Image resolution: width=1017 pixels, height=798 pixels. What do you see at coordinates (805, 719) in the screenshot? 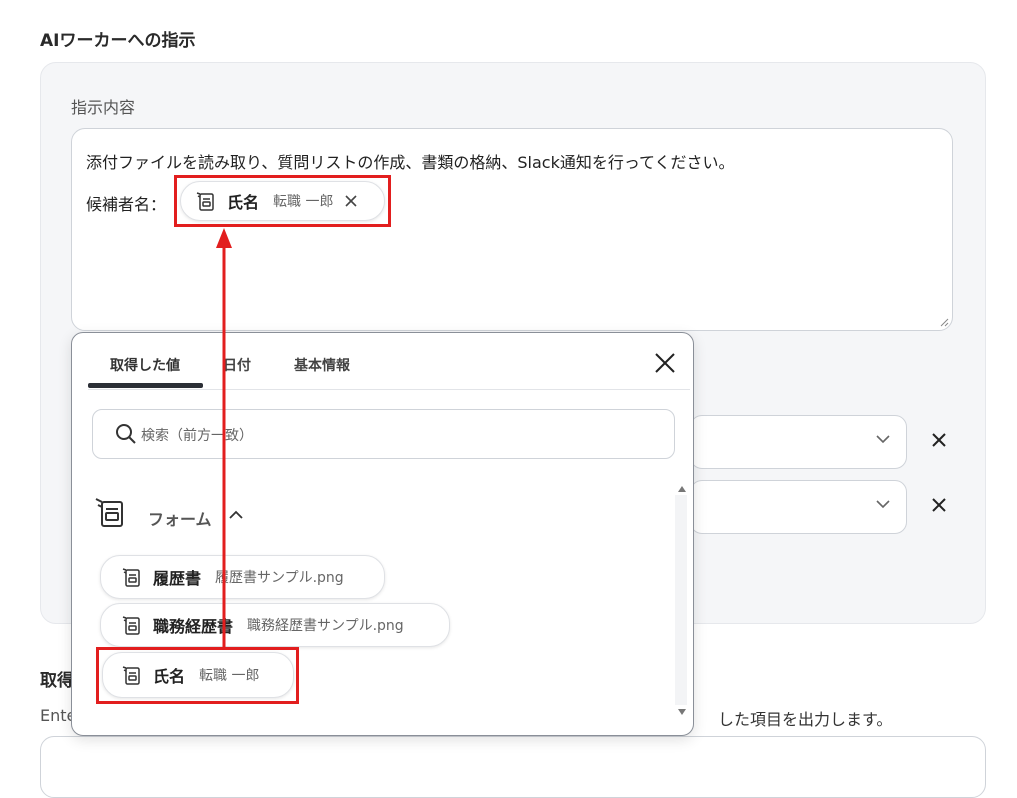
I see `lower-description-tail: した項目を出力します。` at bounding box center [805, 719].